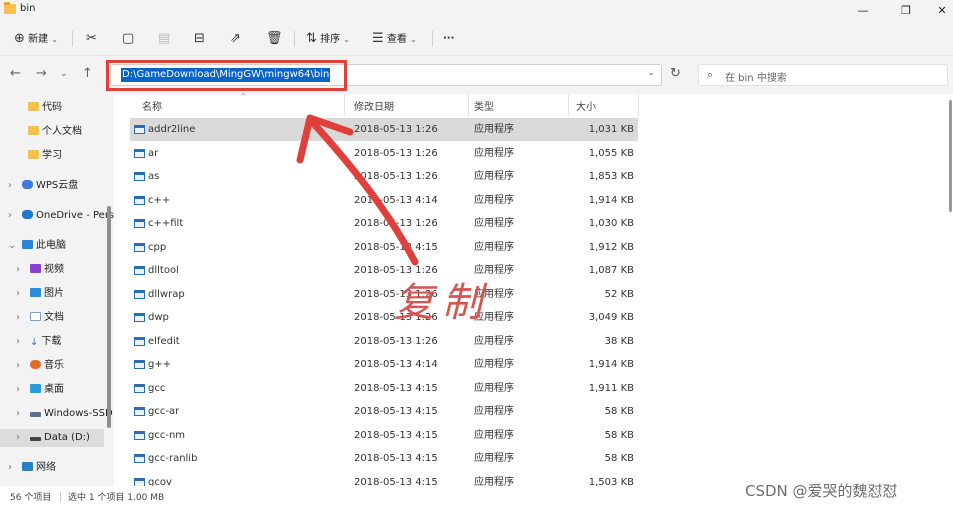 The image size is (953, 509). I want to click on column-header-date: 修改日期, so click(374, 105).